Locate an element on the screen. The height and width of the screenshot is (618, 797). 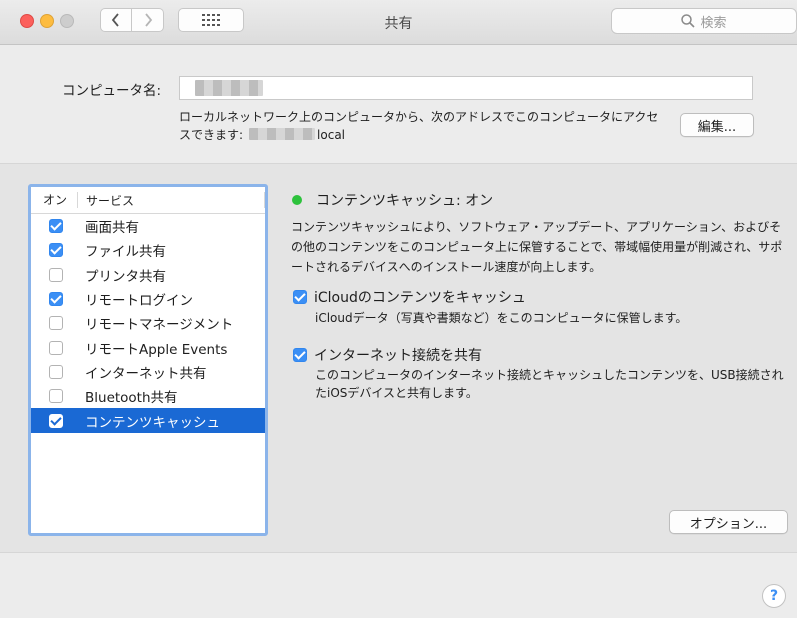
computer-name-input is located at coordinates (466, 88).